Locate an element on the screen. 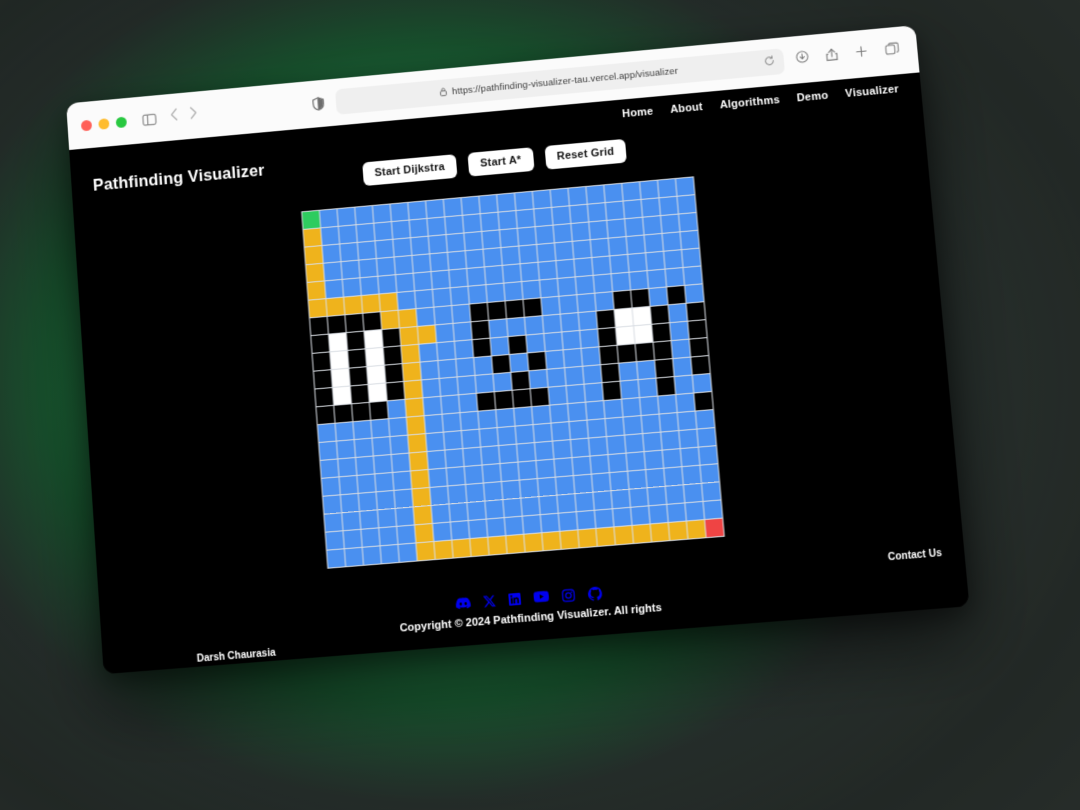  nav-item-home: Home is located at coordinates (638, 113).